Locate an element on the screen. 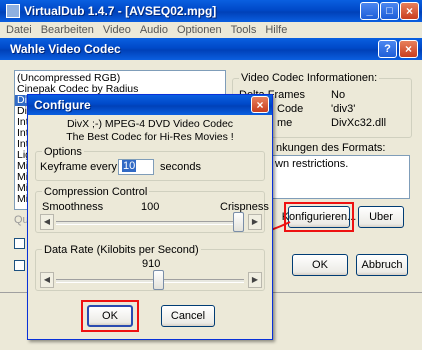 This screenshot has width=422, height=350. configure-title: Configure is located at coordinates (62, 105).